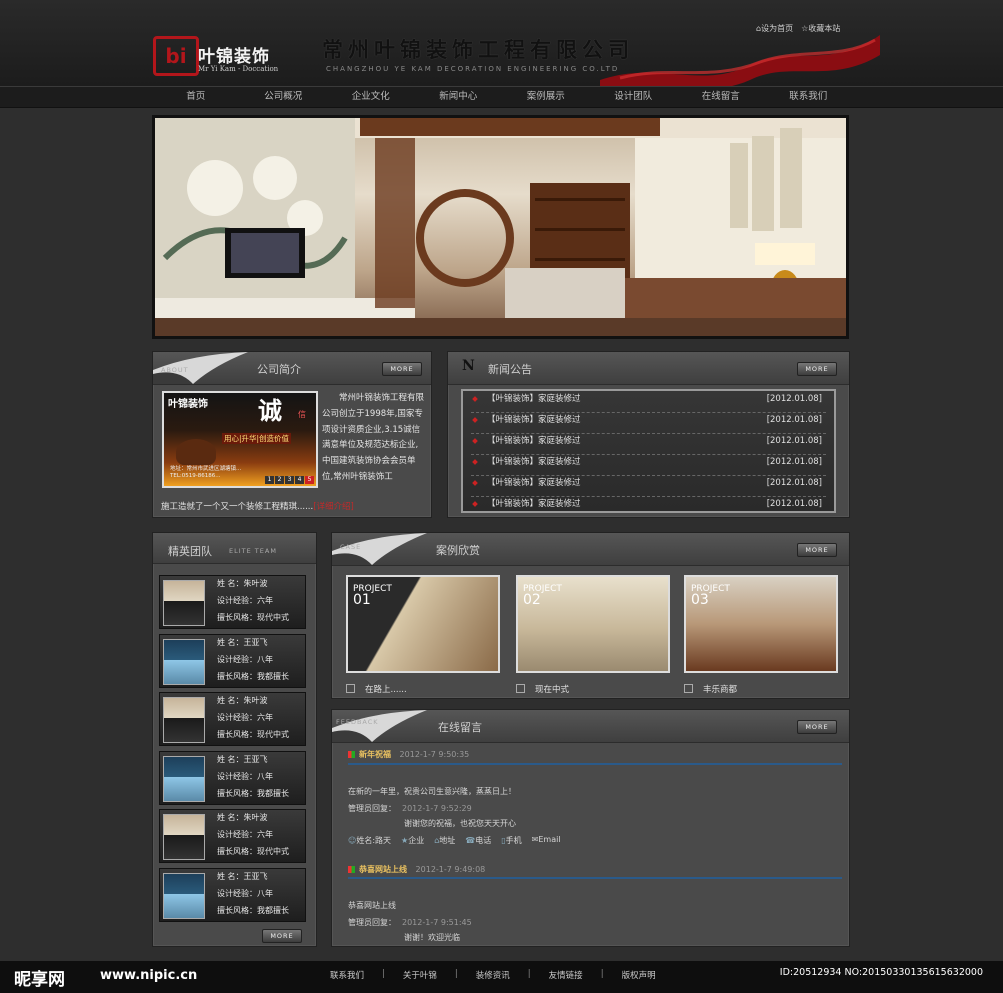 Image resolution: width=1003 pixels, height=993 pixels. Describe the element at coordinates (402, 369) in the screenshot. I see `about-more-button: MORE` at that location.